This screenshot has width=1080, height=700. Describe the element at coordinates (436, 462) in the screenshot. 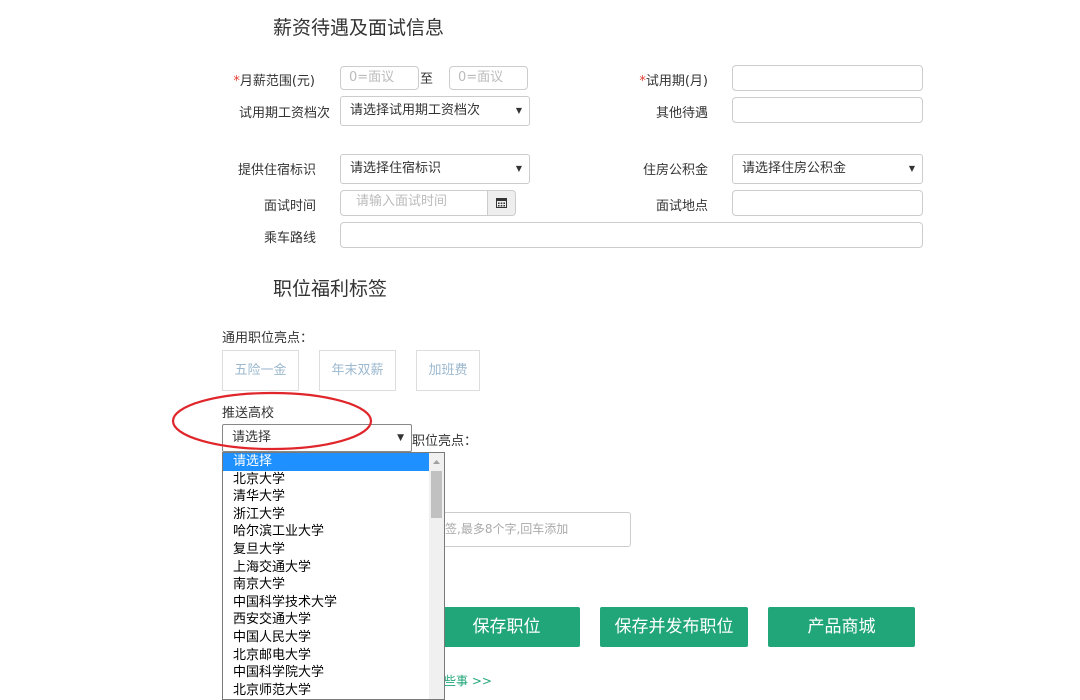

I see `scroll-up-arrow-icon` at that location.